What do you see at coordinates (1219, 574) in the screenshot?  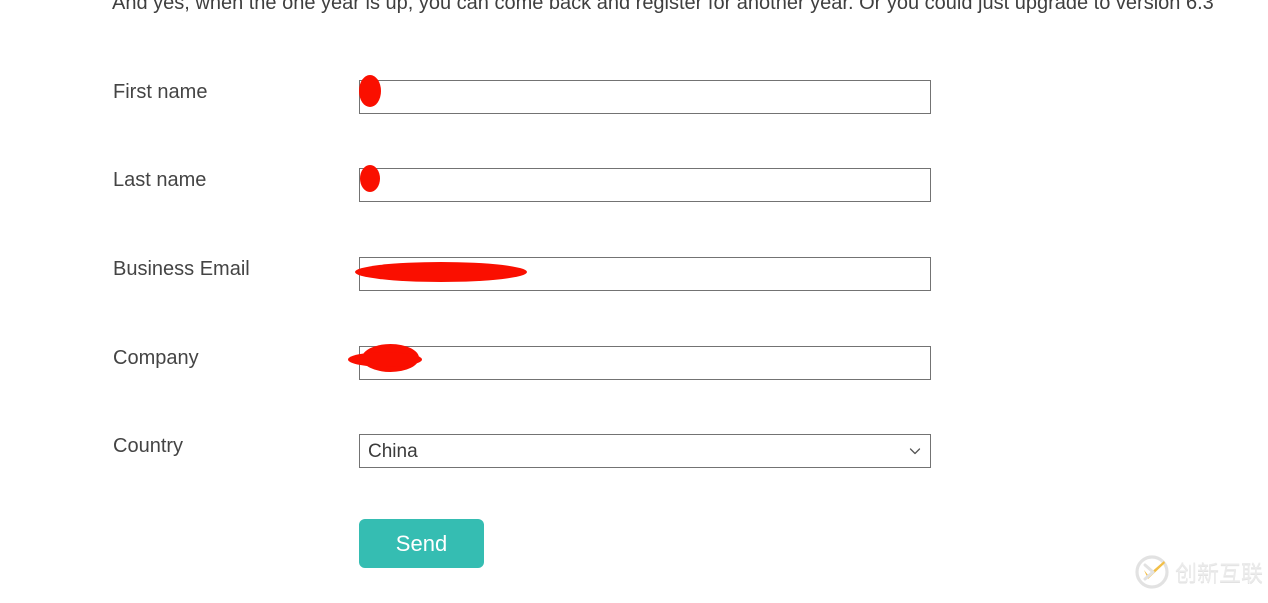 I see `watermark-label: 创新互联` at bounding box center [1219, 574].